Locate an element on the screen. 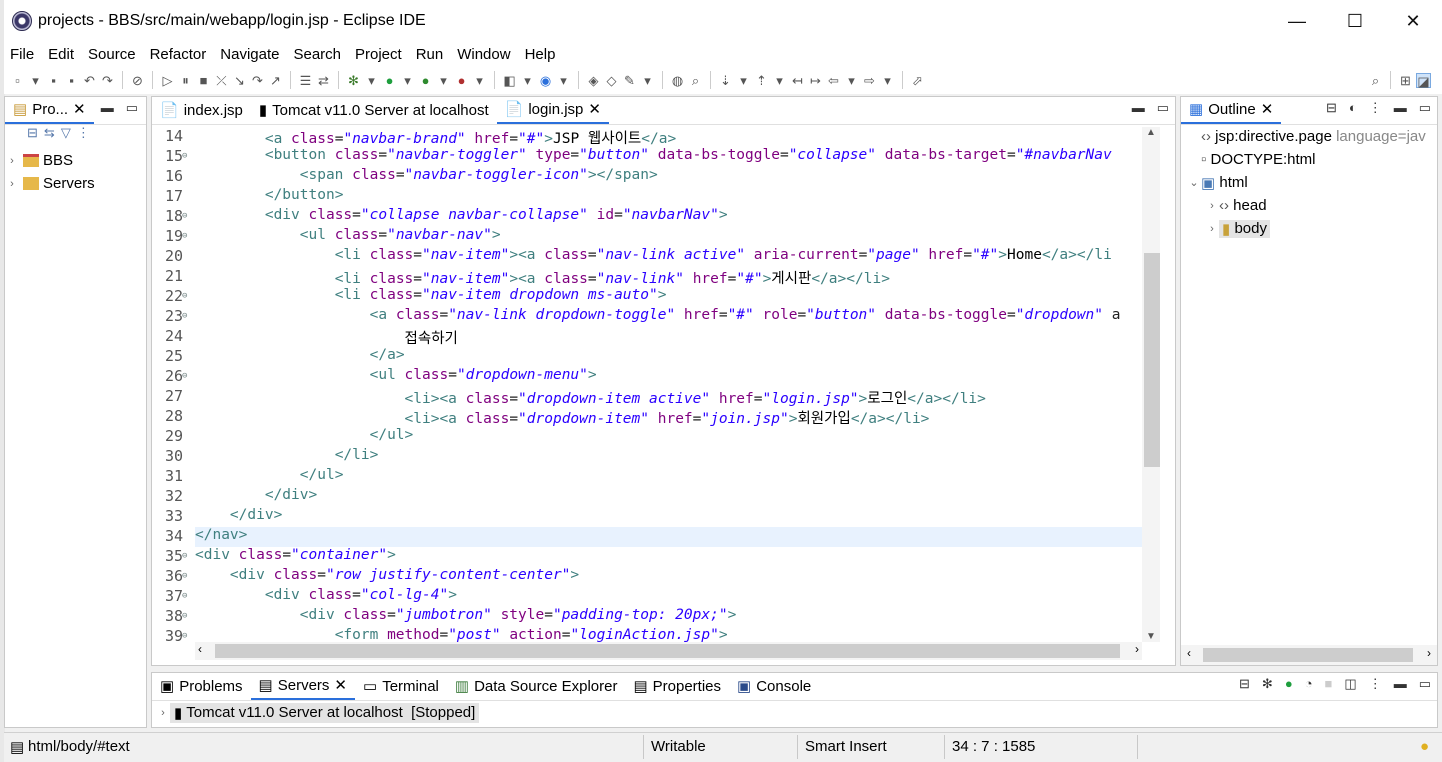  tab-outline: ▦ Outline ✕ is located at coordinates (1231, 110).